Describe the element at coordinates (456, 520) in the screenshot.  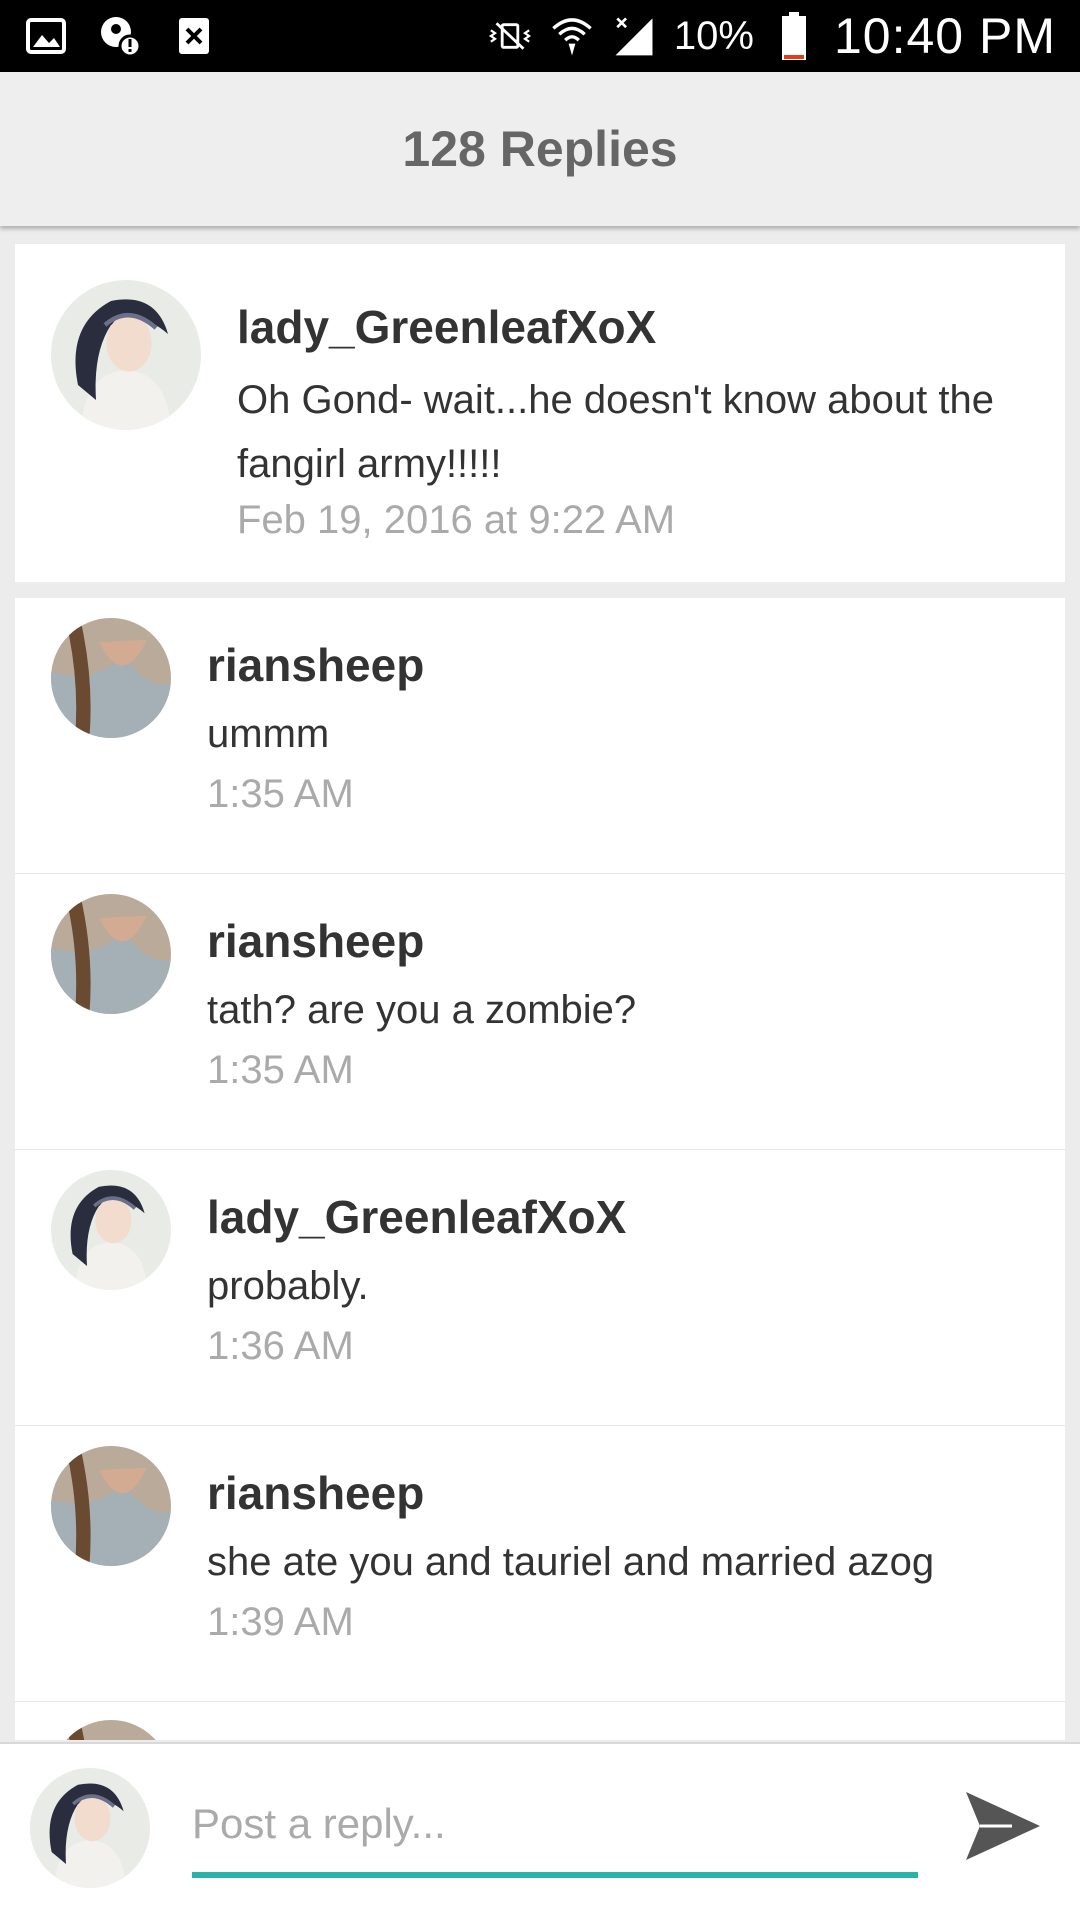
I see `comment-timestamp: Feb 19, 2016 at 9:22 AM` at that location.